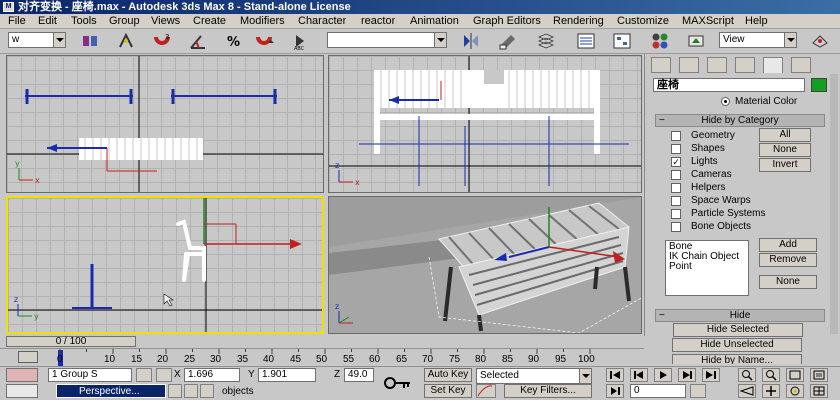  I want to click on zoom-icon, so click(747, 375).